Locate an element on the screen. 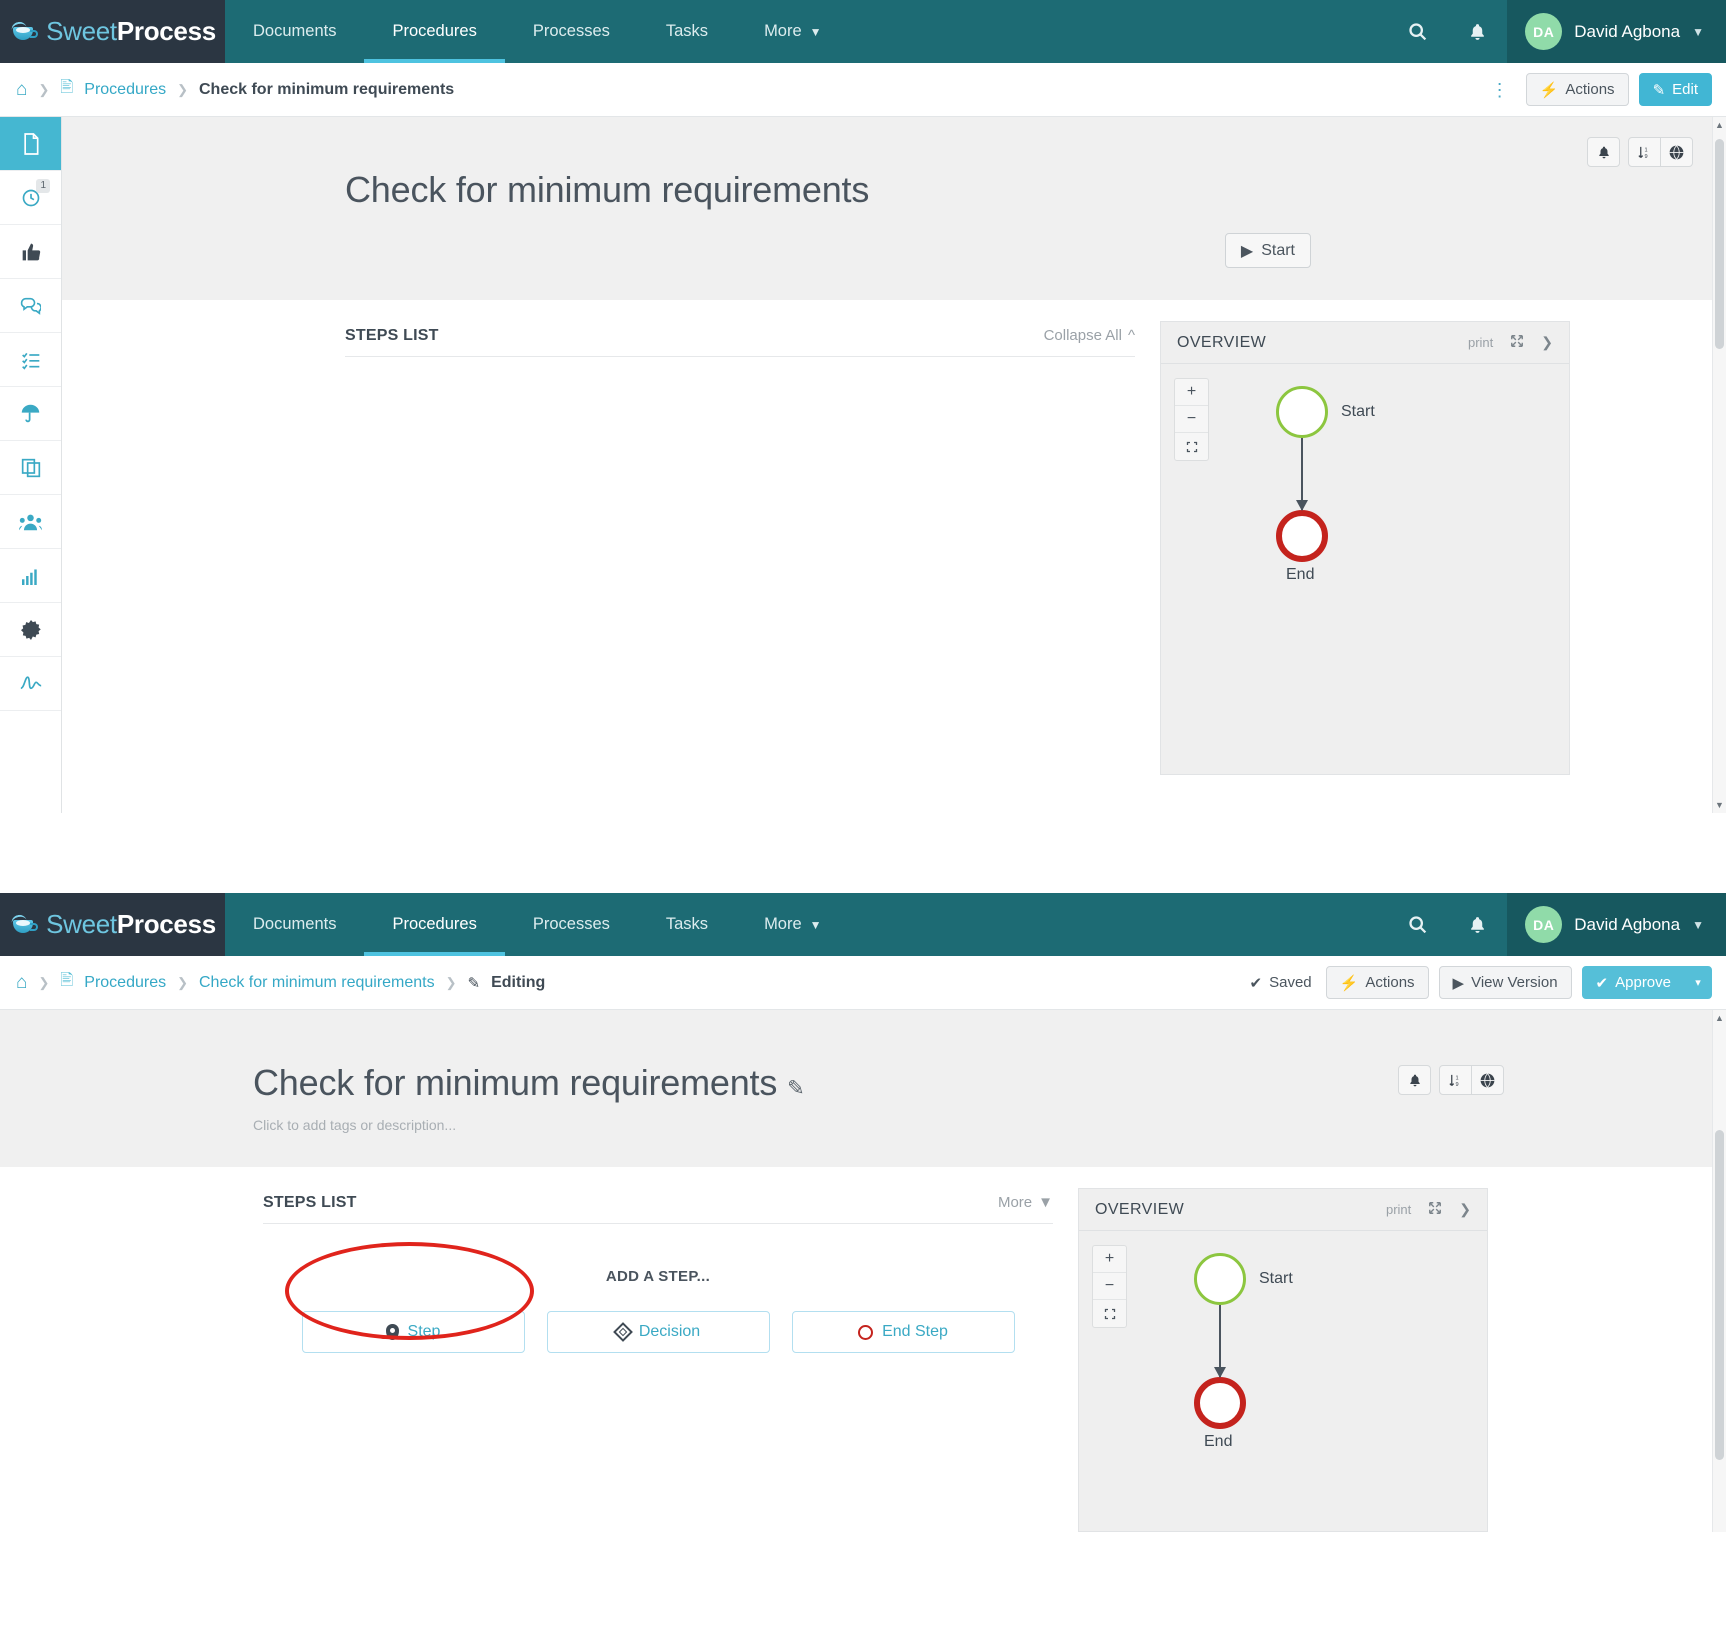  view-version-button: ▶ View Version is located at coordinates (1505, 982).